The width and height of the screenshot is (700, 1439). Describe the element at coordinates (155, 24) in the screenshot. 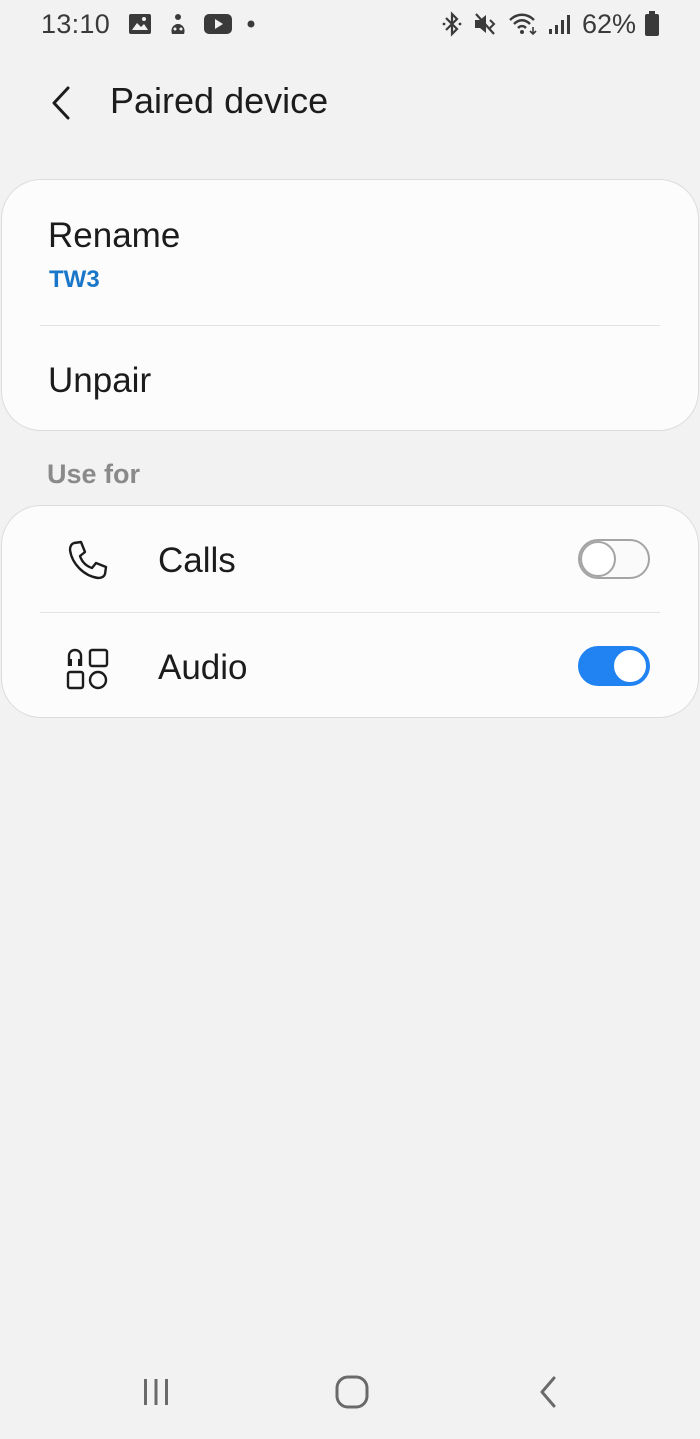

I see `status-left: 13:10` at that location.